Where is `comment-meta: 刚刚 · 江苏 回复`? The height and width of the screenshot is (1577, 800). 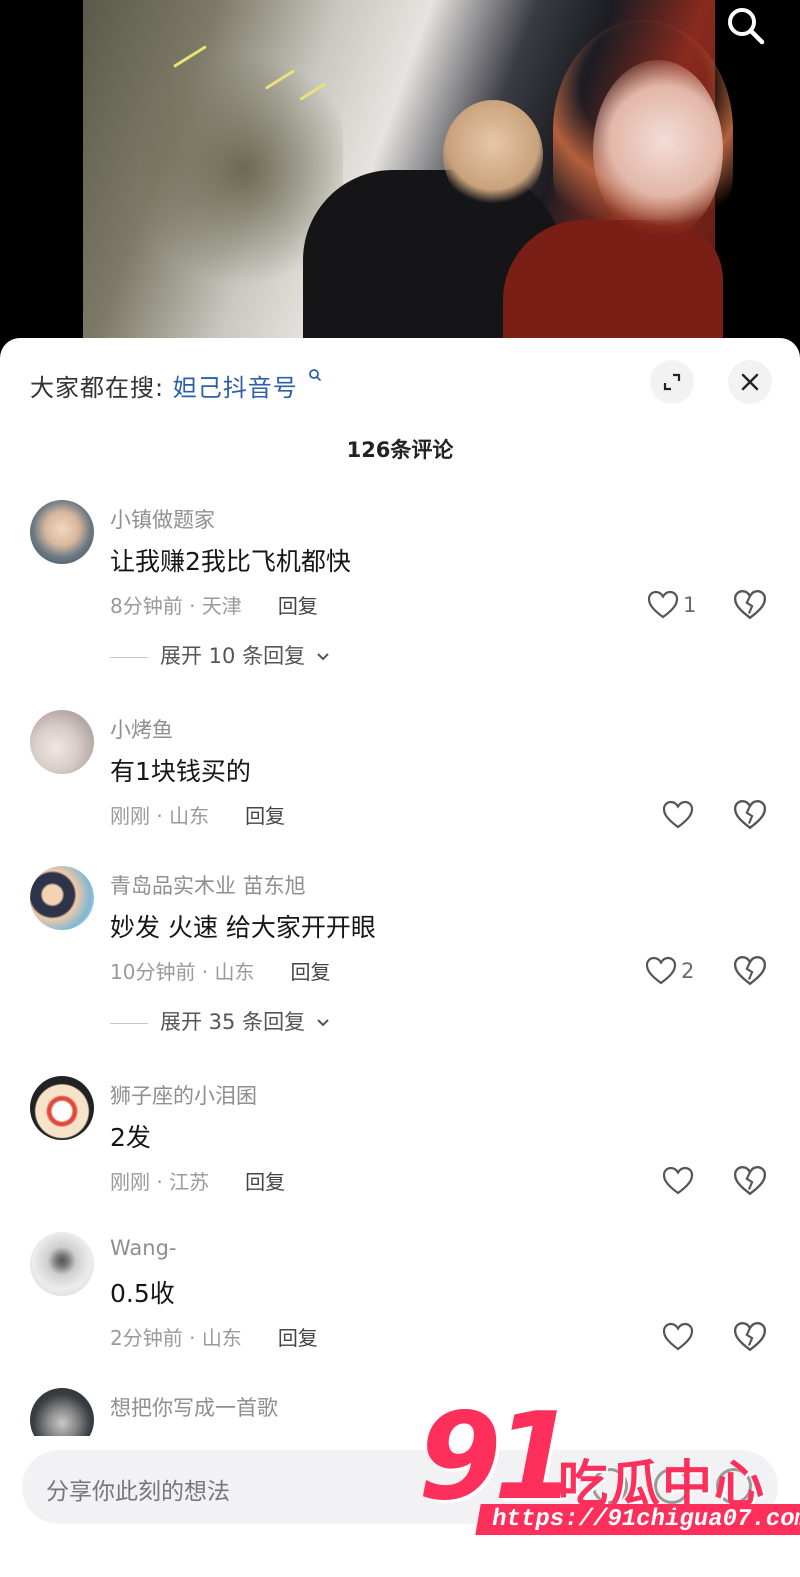 comment-meta: 刚刚 · 江苏 回复 is located at coordinates (197, 1180).